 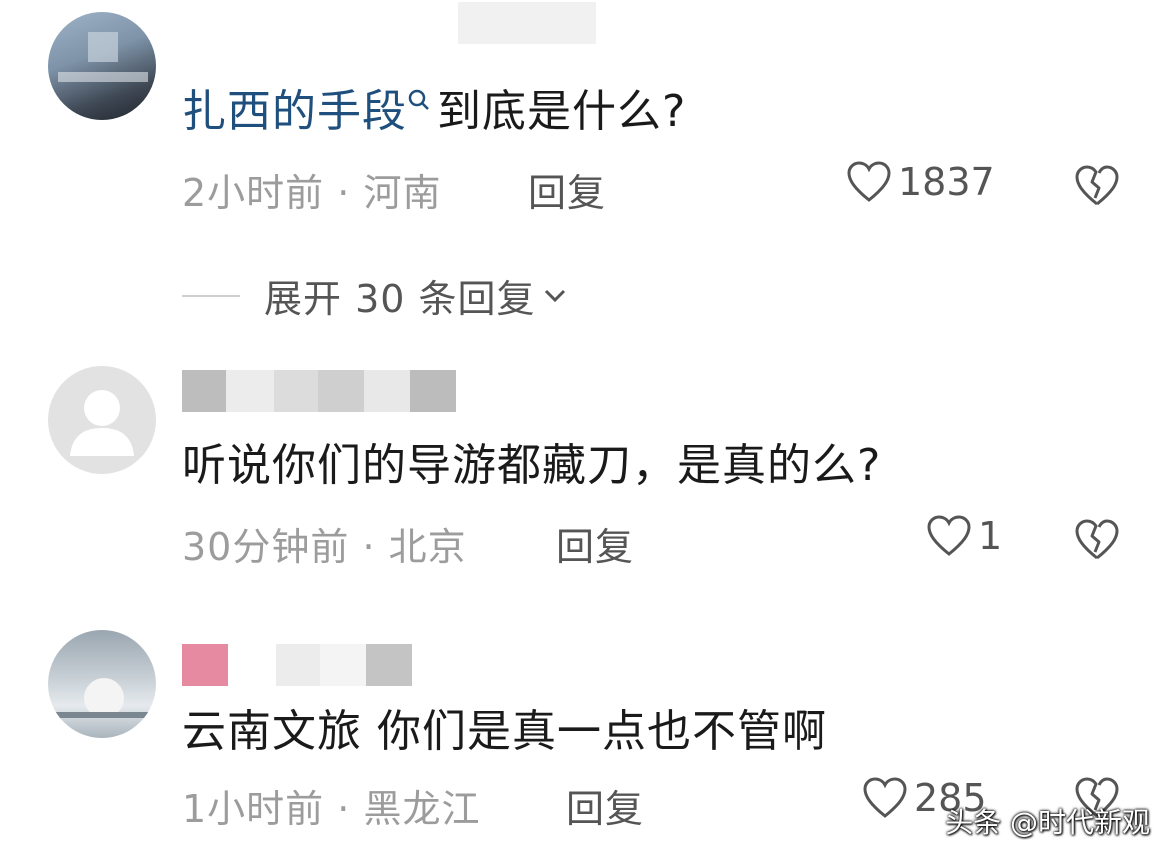 What do you see at coordinates (331, 809) in the screenshot?
I see `comment-meta: 1小时前 · 黑龙江` at bounding box center [331, 809].